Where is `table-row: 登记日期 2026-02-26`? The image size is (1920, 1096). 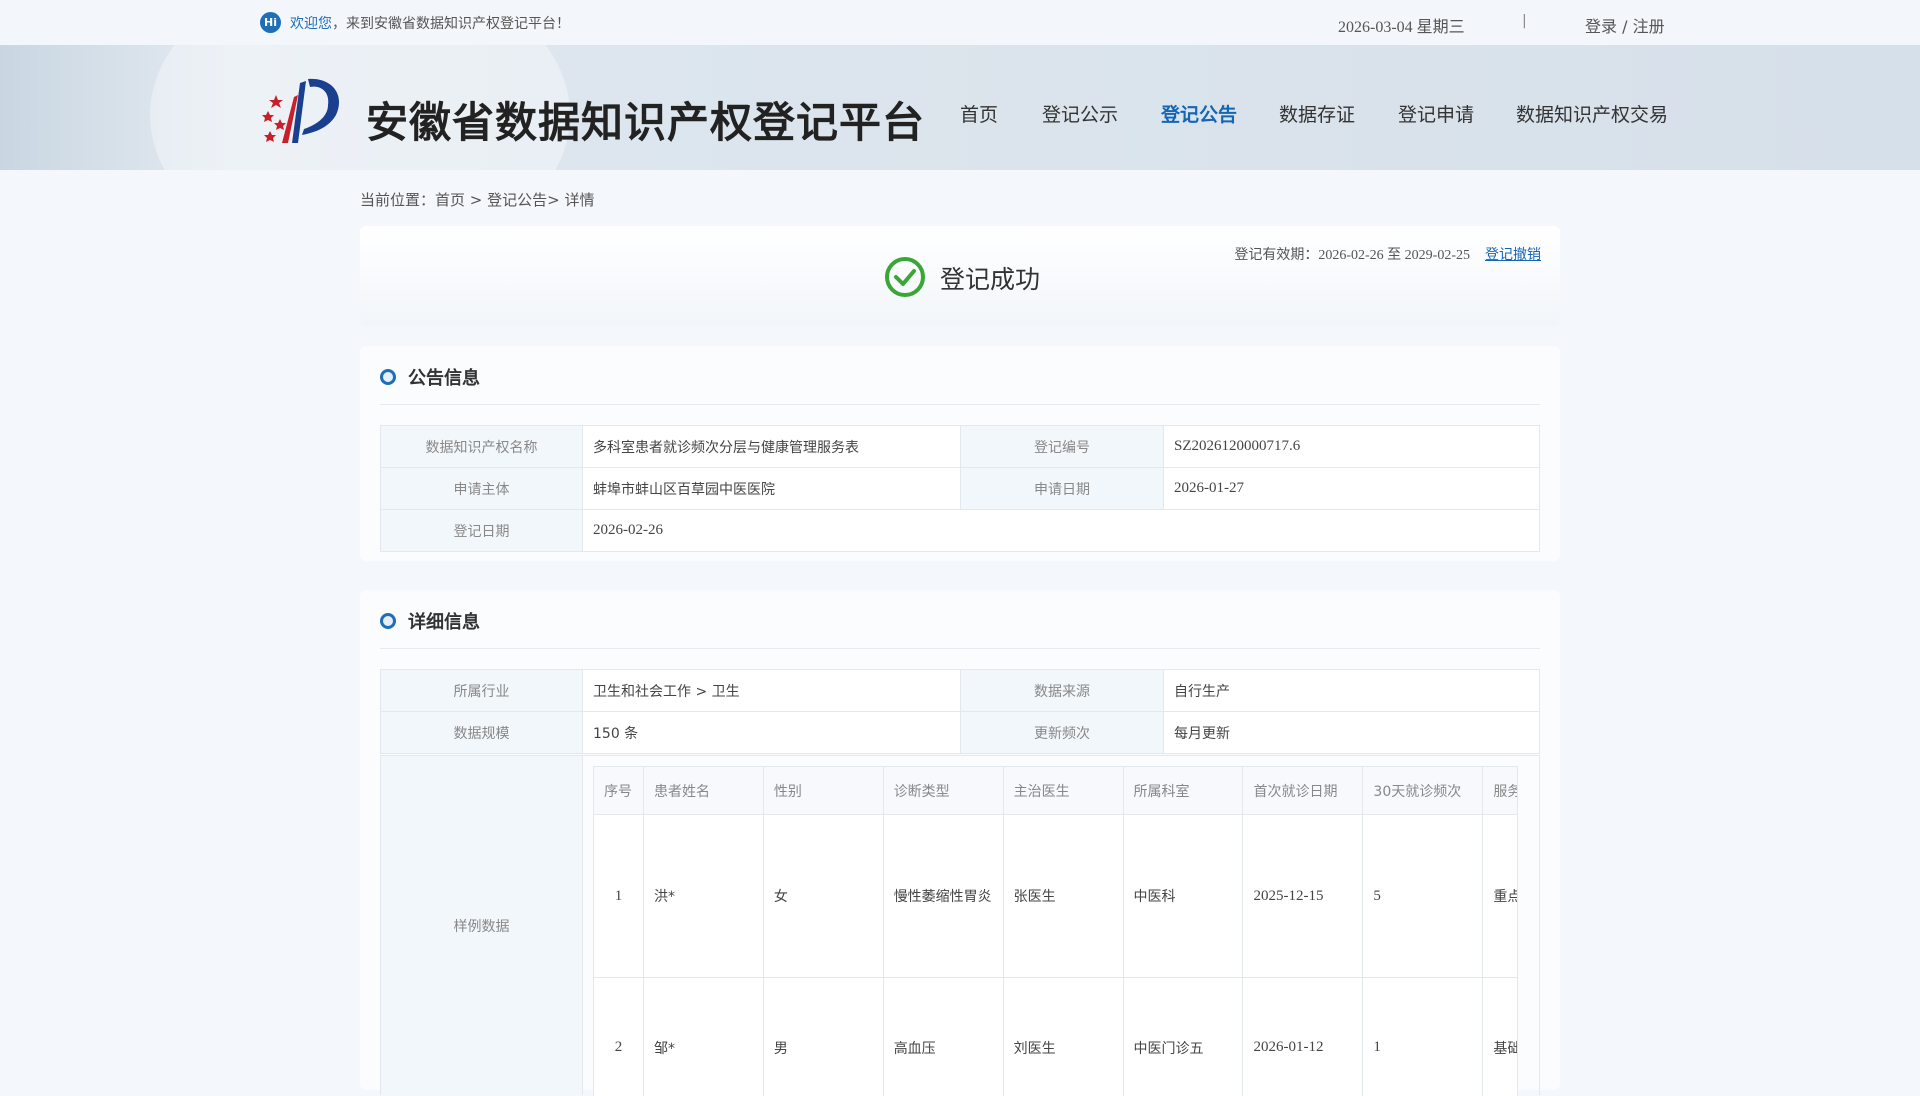
table-row: 登记日期 2026-02-26 is located at coordinates (960, 531).